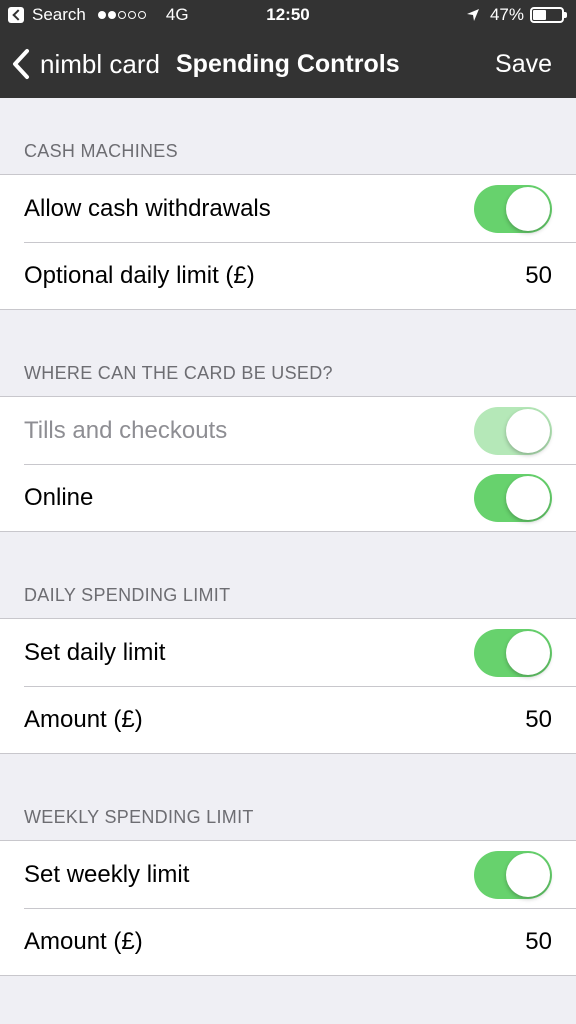 The image size is (576, 1024). Describe the element at coordinates (288, 430) in the screenshot. I see `tills-row: Tills and checkouts` at that location.